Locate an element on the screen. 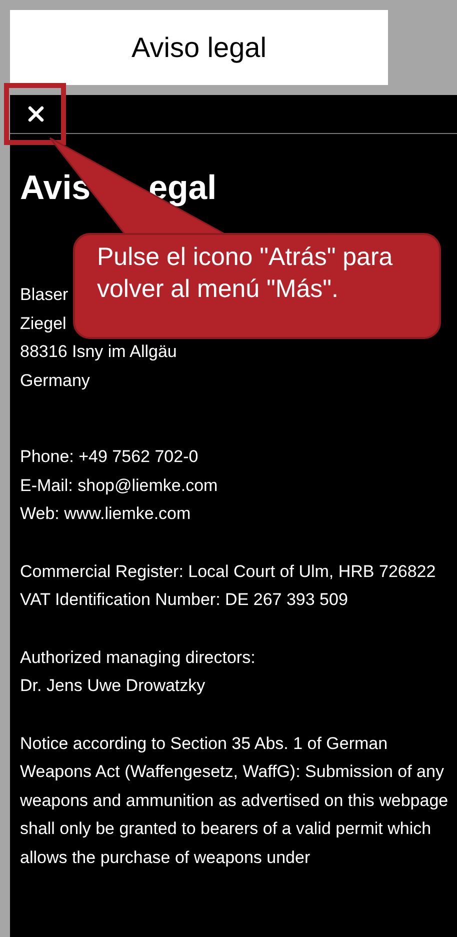 This screenshot has height=937, width=457. body-text: Blaser is located at coordinates (44, 295).